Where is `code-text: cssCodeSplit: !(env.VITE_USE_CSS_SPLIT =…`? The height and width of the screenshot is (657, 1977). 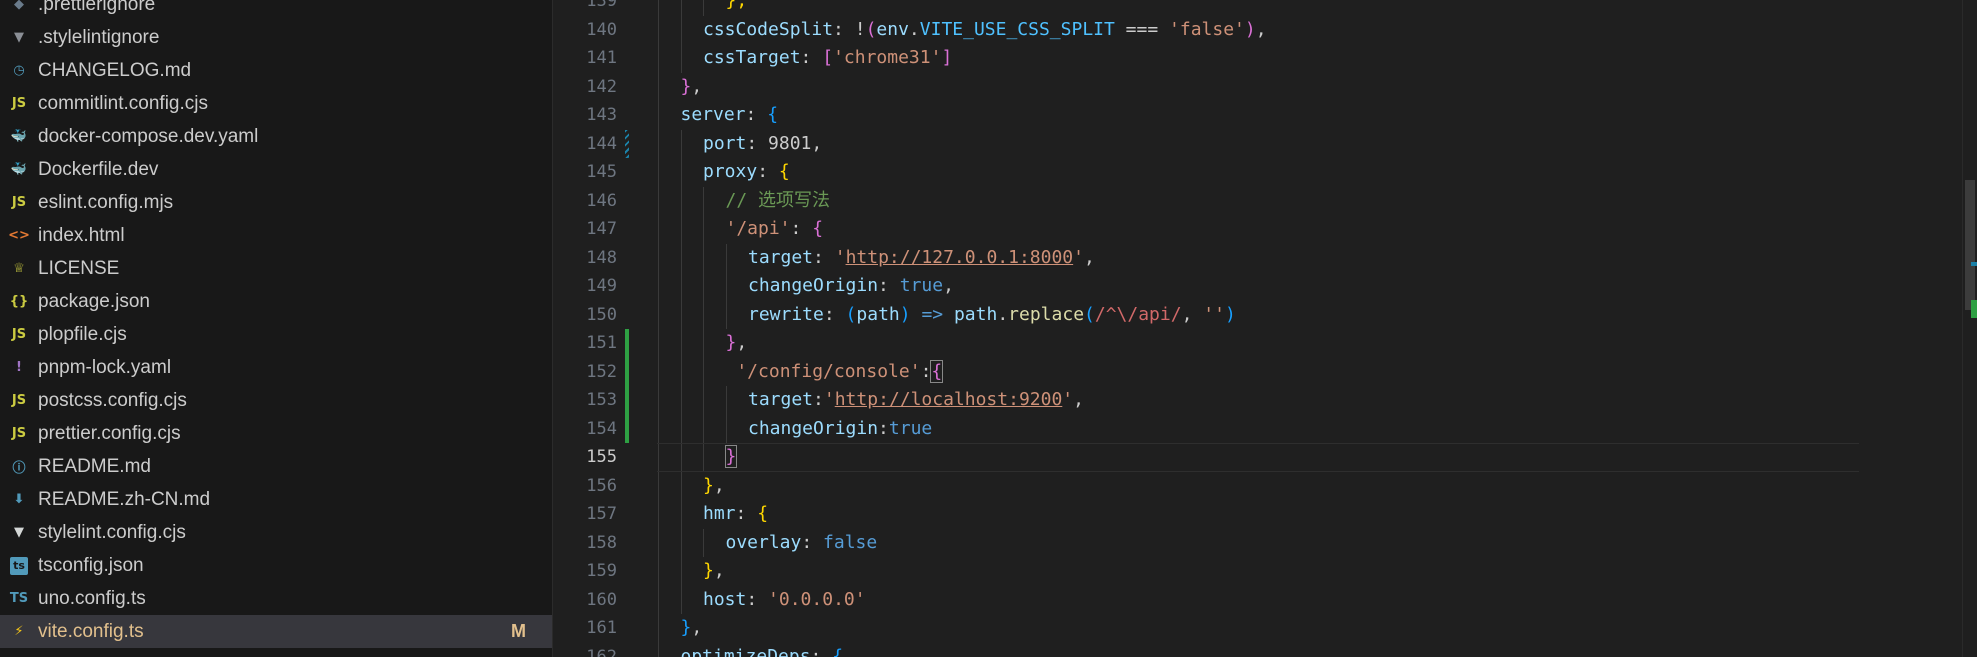 code-text: cssCodeSplit: !(env.VITE_USE_CSS_SPLIT =… is located at coordinates (985, 30).